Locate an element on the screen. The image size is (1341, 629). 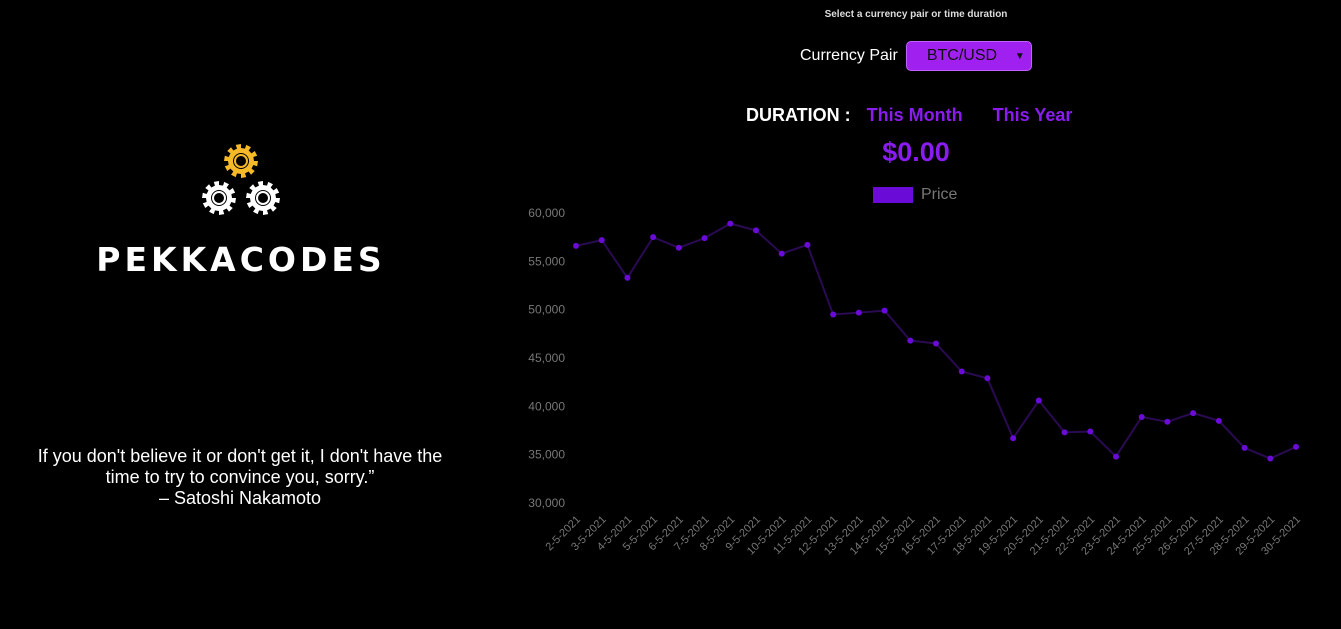
duration-label: DURATION : is located at coordinates (798, 115).